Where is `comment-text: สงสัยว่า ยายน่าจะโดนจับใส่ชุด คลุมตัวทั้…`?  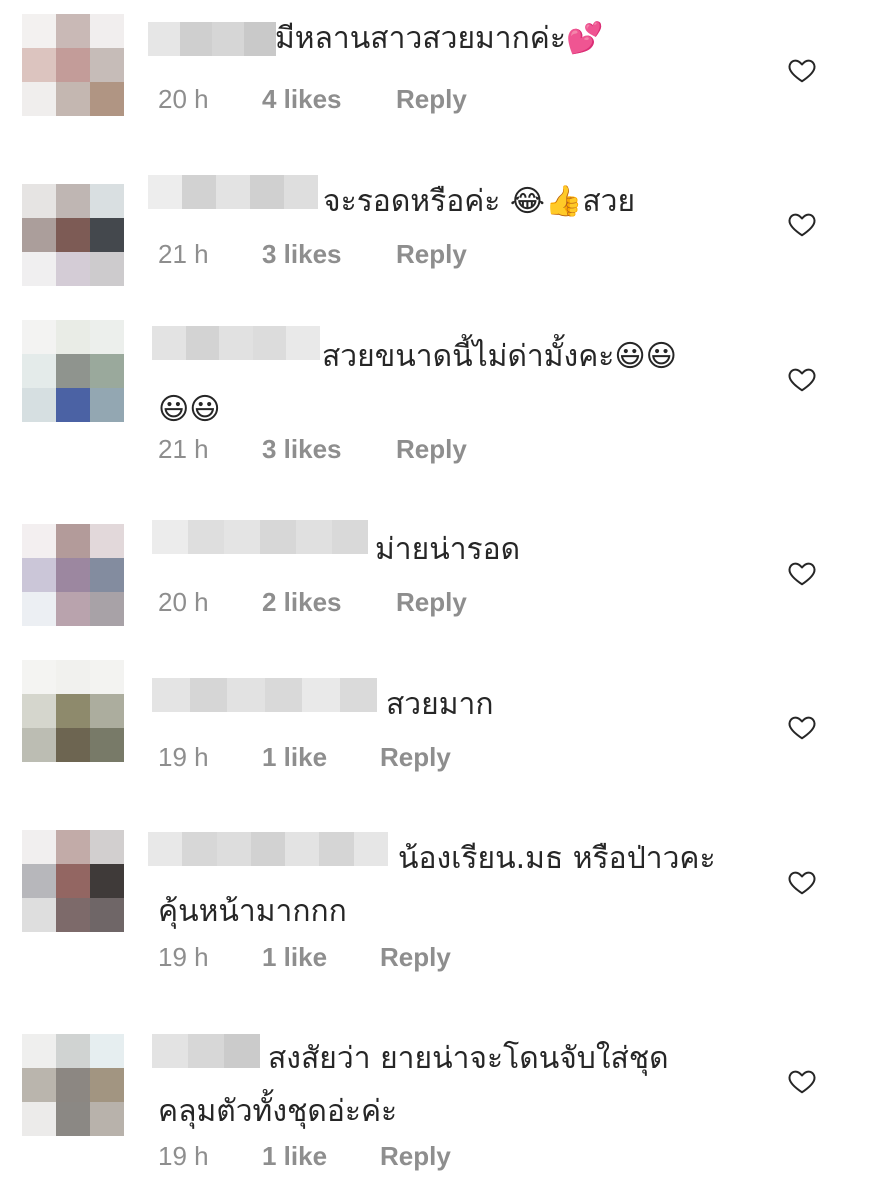 comment-text: สงสัยว่า ยายน่าจะโดนจับใส่ชุด คลุมตัวทั้… is located at coordinates (413, 1085).